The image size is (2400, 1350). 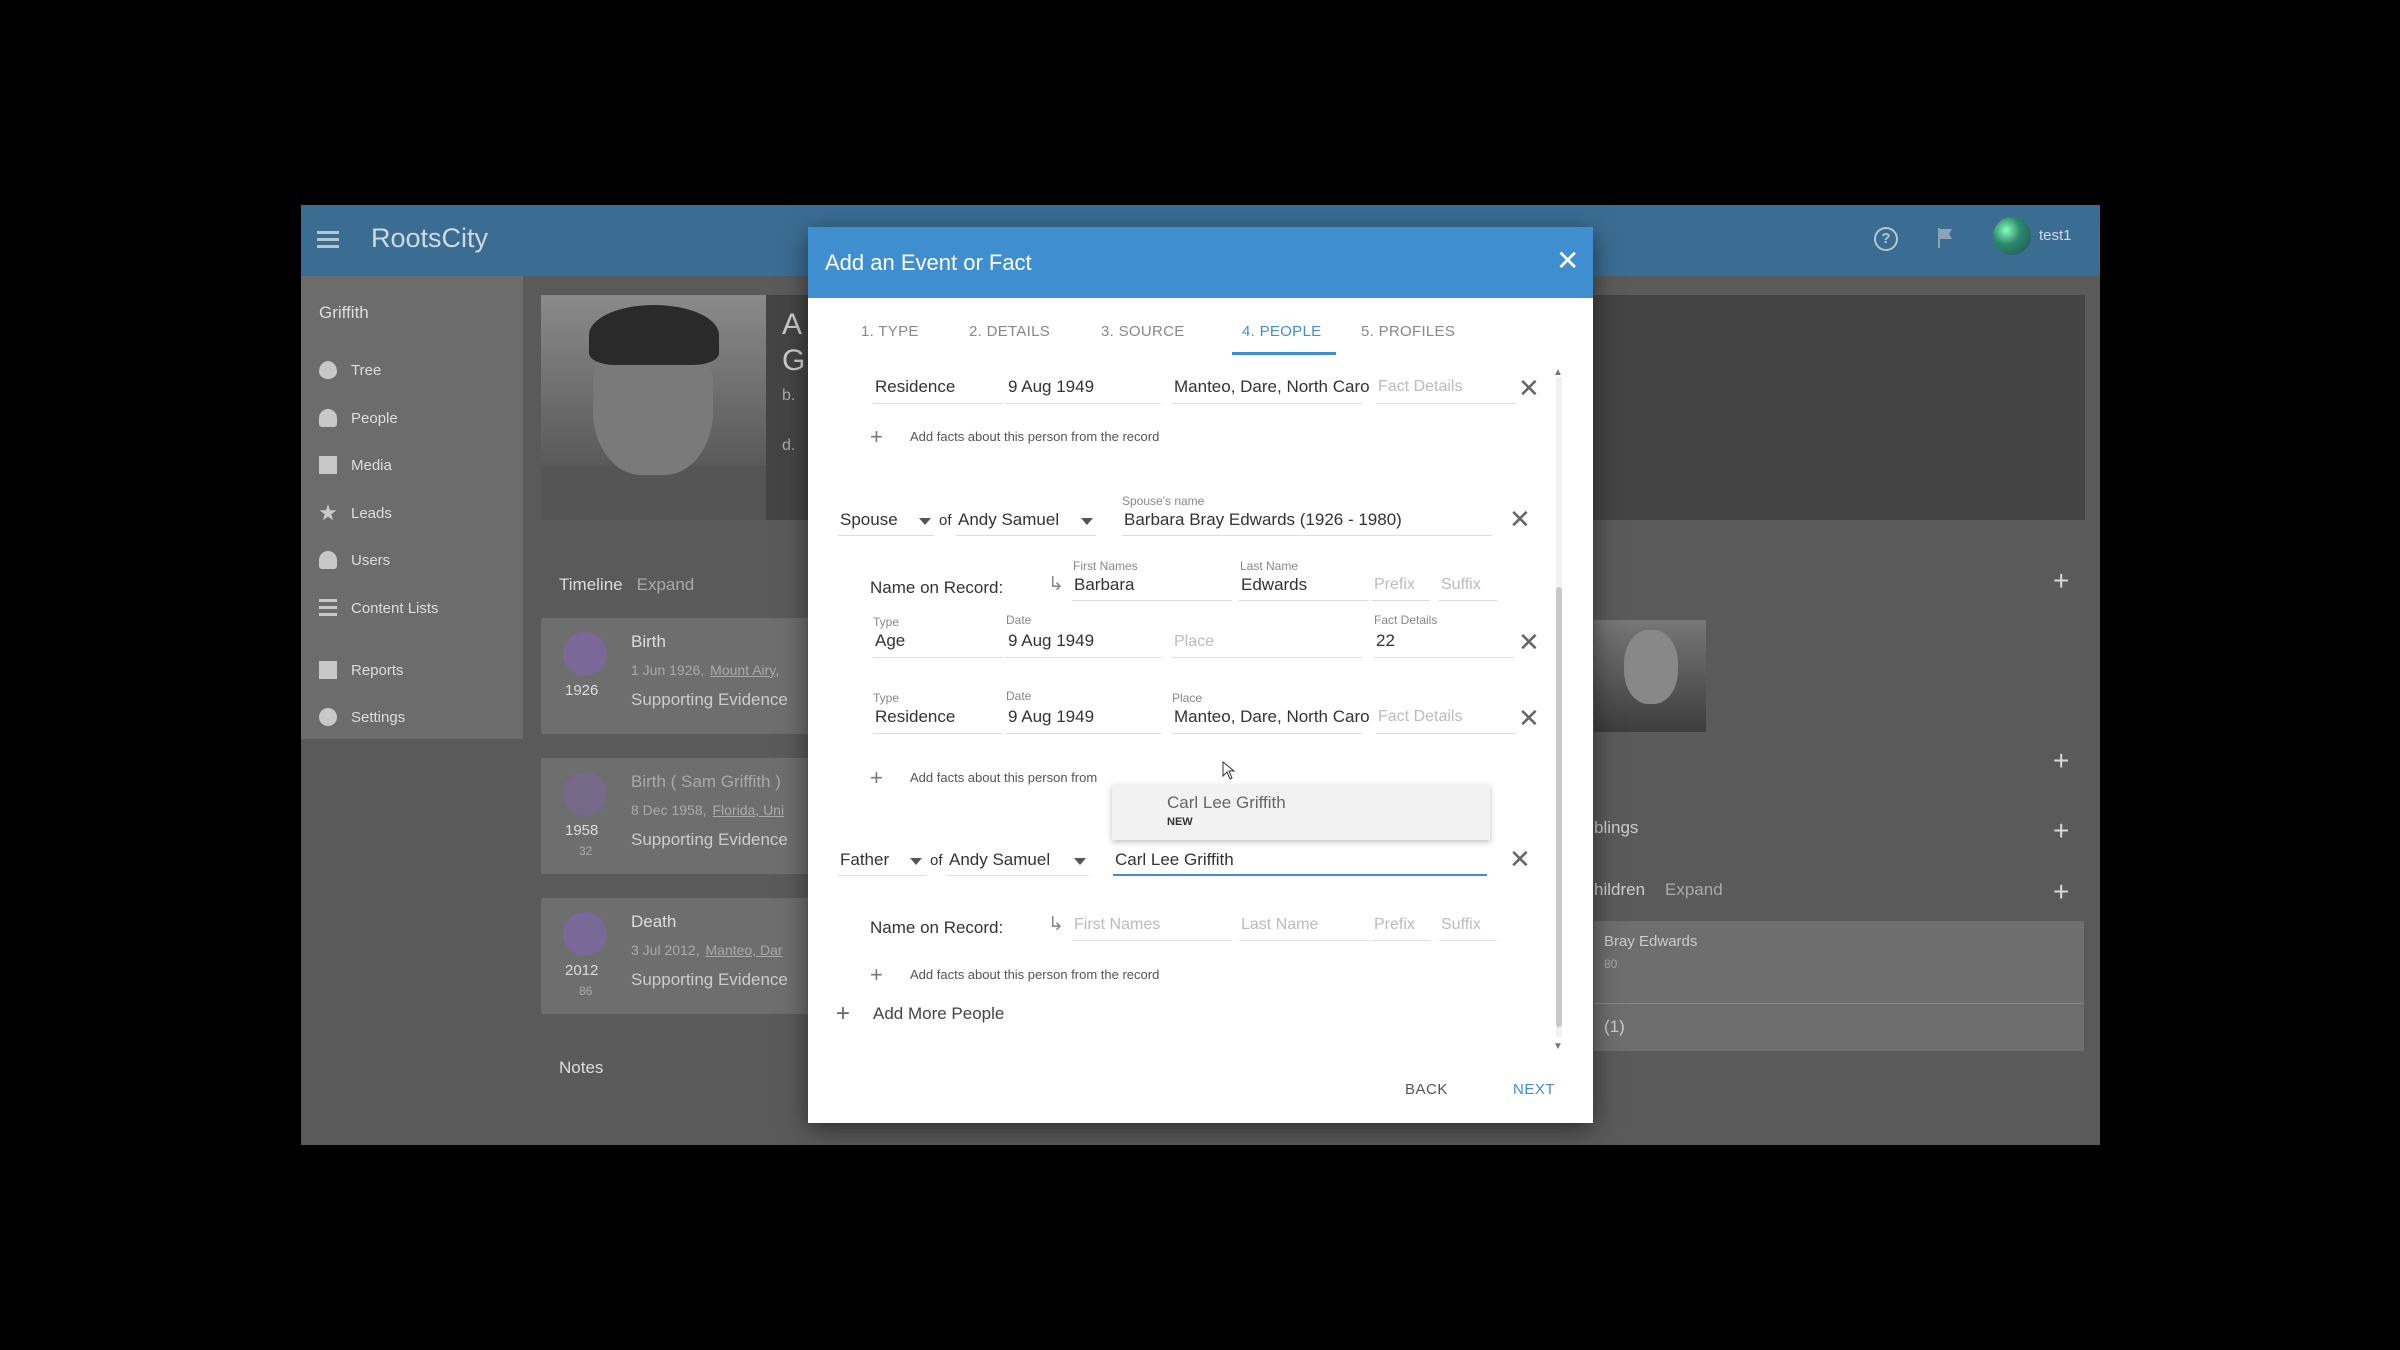 What do you see at coordinates (1694, 890) in the screenshot?
I see `children-expand-link: Expand` at bounding box center [1694, 890].